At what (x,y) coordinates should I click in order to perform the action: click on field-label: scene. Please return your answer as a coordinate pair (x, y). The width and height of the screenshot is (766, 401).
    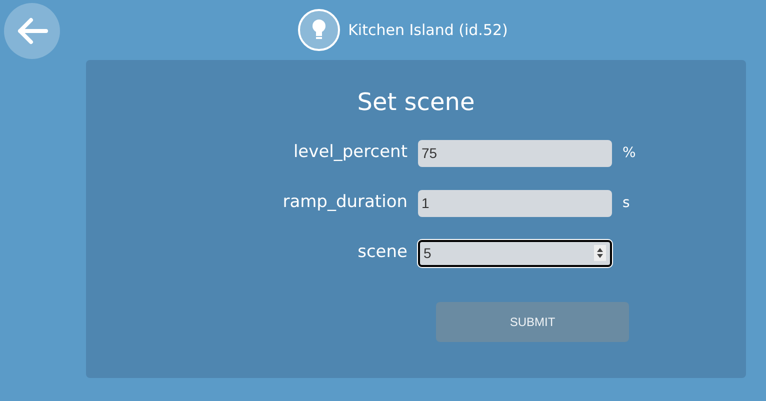
    Looking at the image, I should click on (382, 252).